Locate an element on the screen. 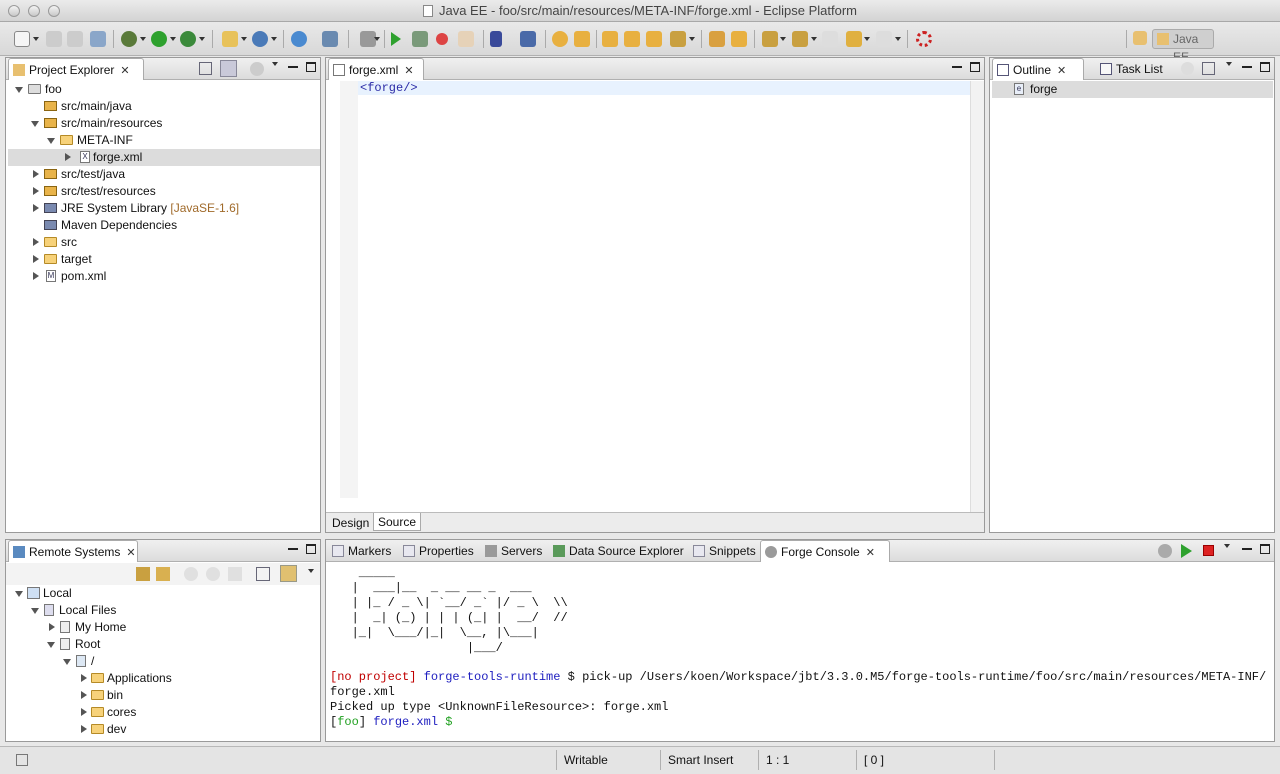  start-server-icon is located at coordinates (396, 39).